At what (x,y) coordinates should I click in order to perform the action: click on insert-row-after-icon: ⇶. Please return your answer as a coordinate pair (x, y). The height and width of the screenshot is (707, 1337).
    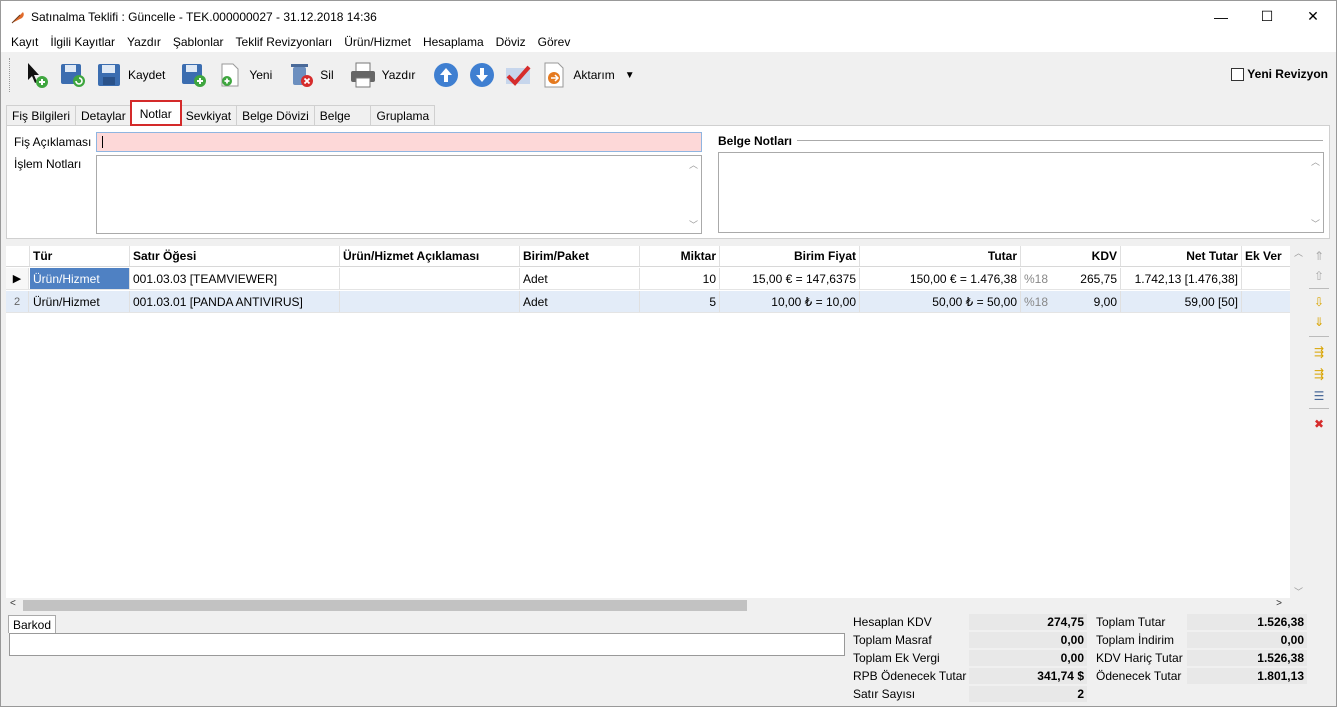
    Looking at the image, I should click on (1319, 374).